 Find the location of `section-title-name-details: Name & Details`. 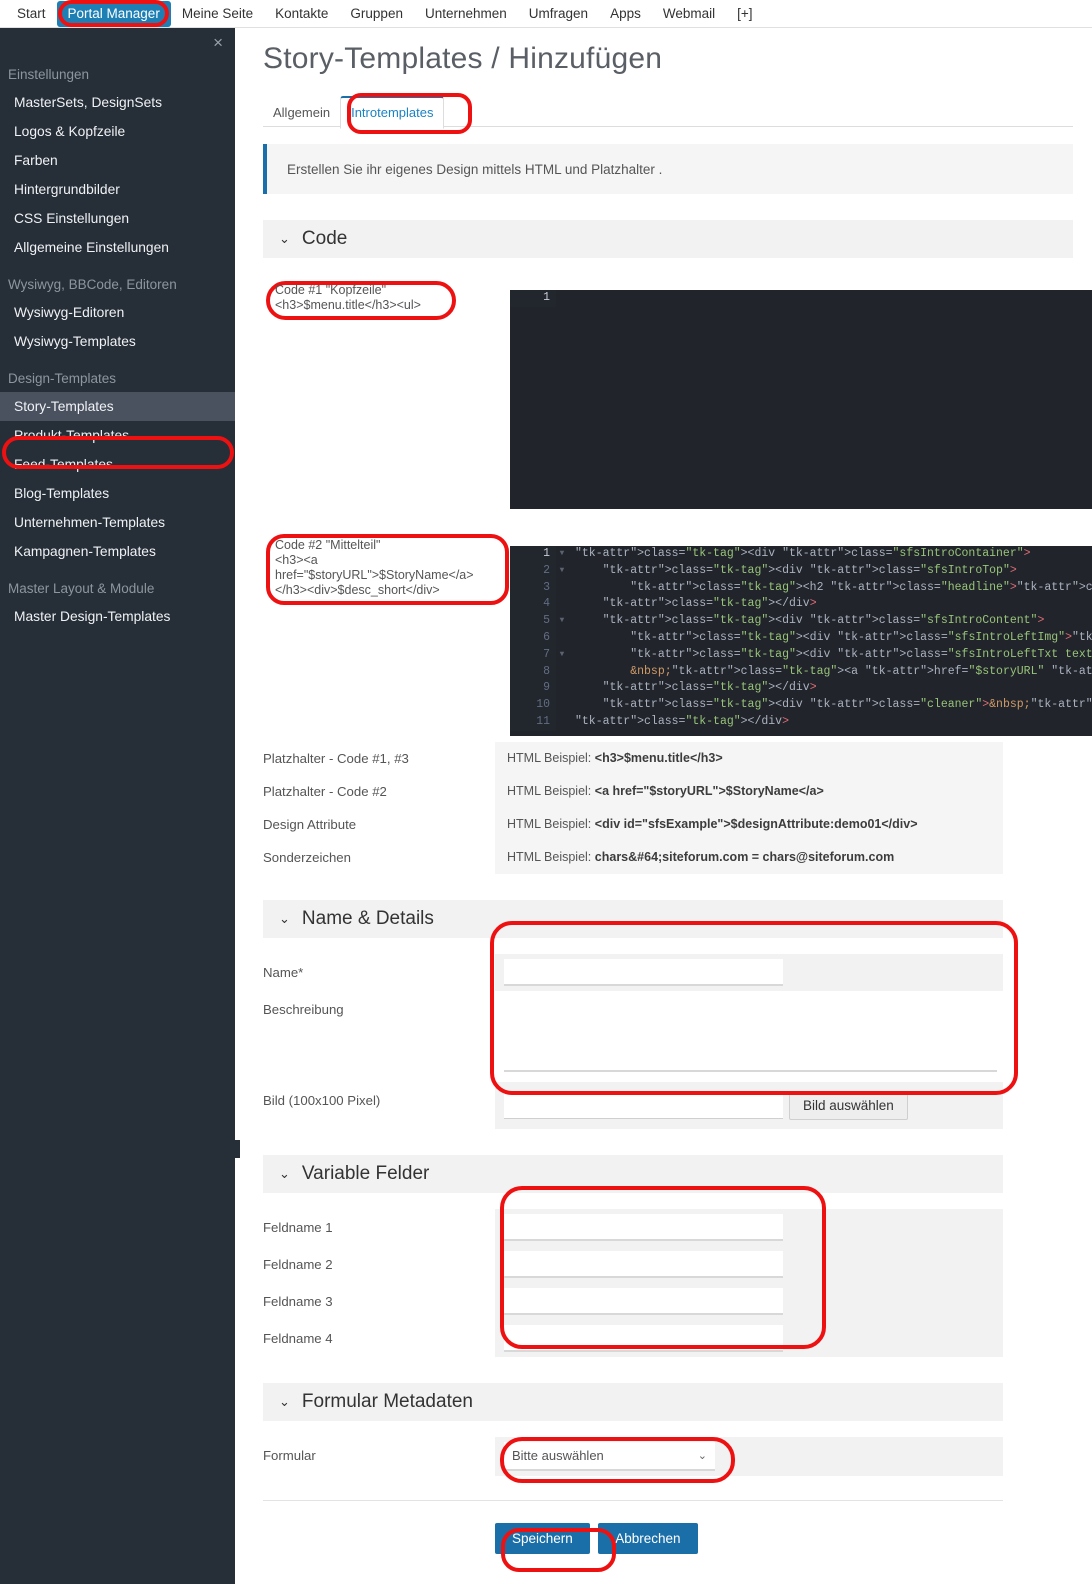

section-title-name-details: Name & Details is located at coordinates (367, 918).